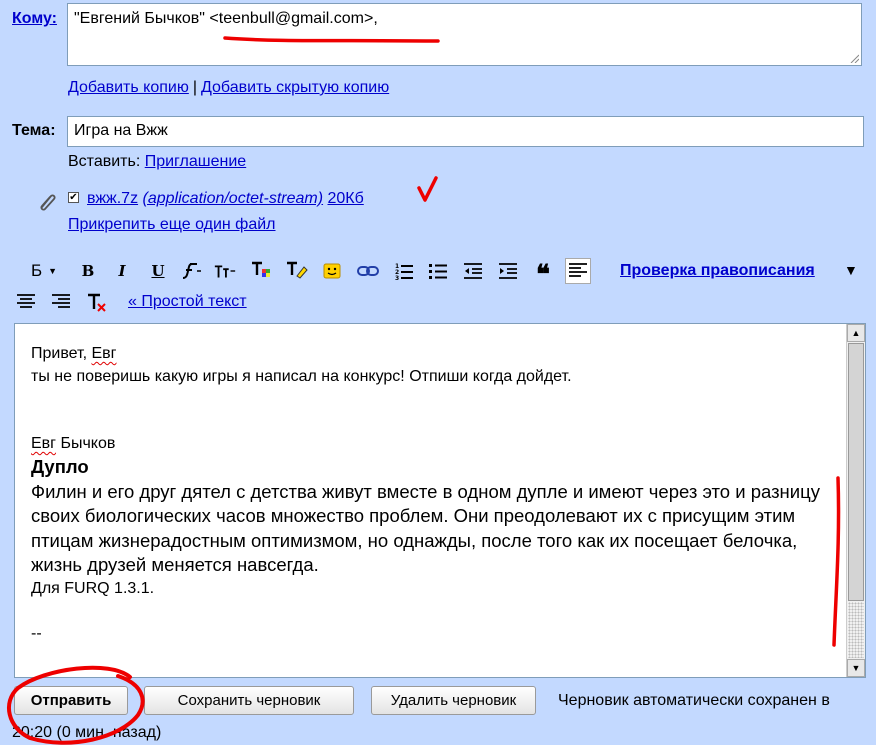 The height and width of the screenshot is (745, 876). I want to click on spellcheck-link: Проверка правописания, so click(717, 271).